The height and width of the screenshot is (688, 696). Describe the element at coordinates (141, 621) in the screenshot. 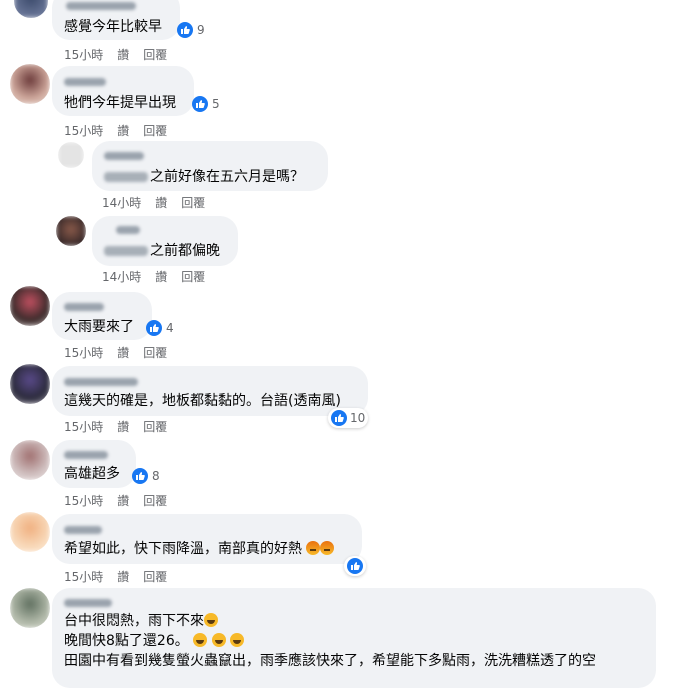

I see `comment-text: 台中很悶熱，雨下不來` at that location.